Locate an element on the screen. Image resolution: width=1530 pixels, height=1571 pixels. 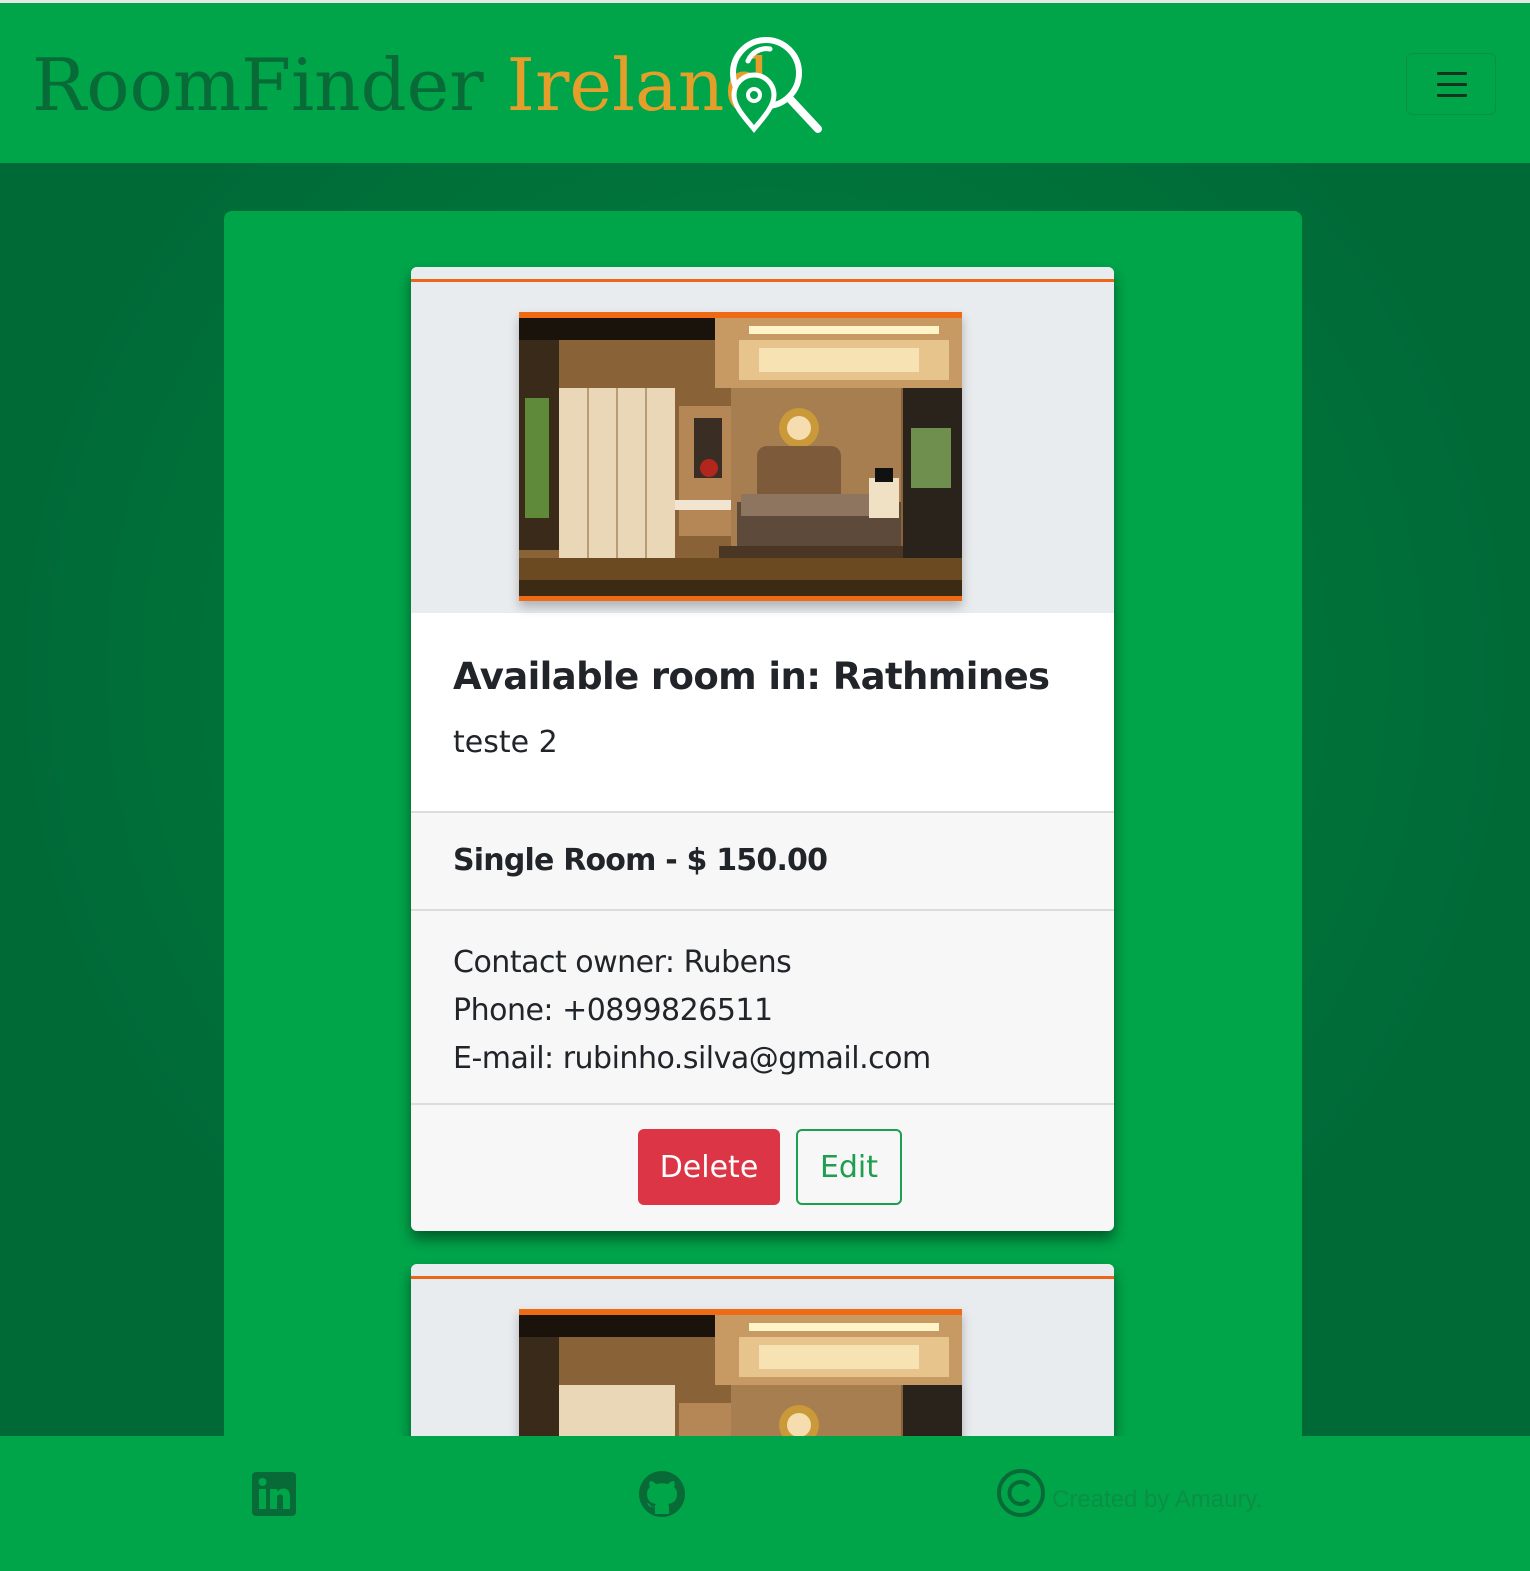
navbar: RoomFinder Ireland is located at coordinates (765, 83).